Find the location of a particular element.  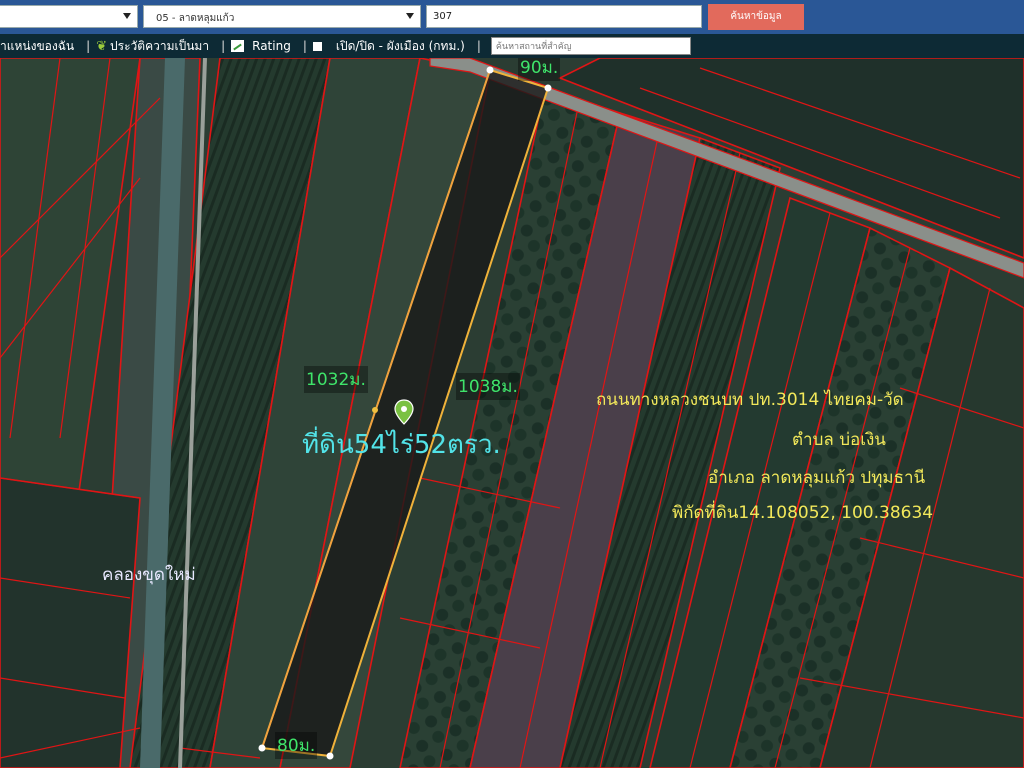

right-length-label: 1038ม. is located at coordinates (488, 386).